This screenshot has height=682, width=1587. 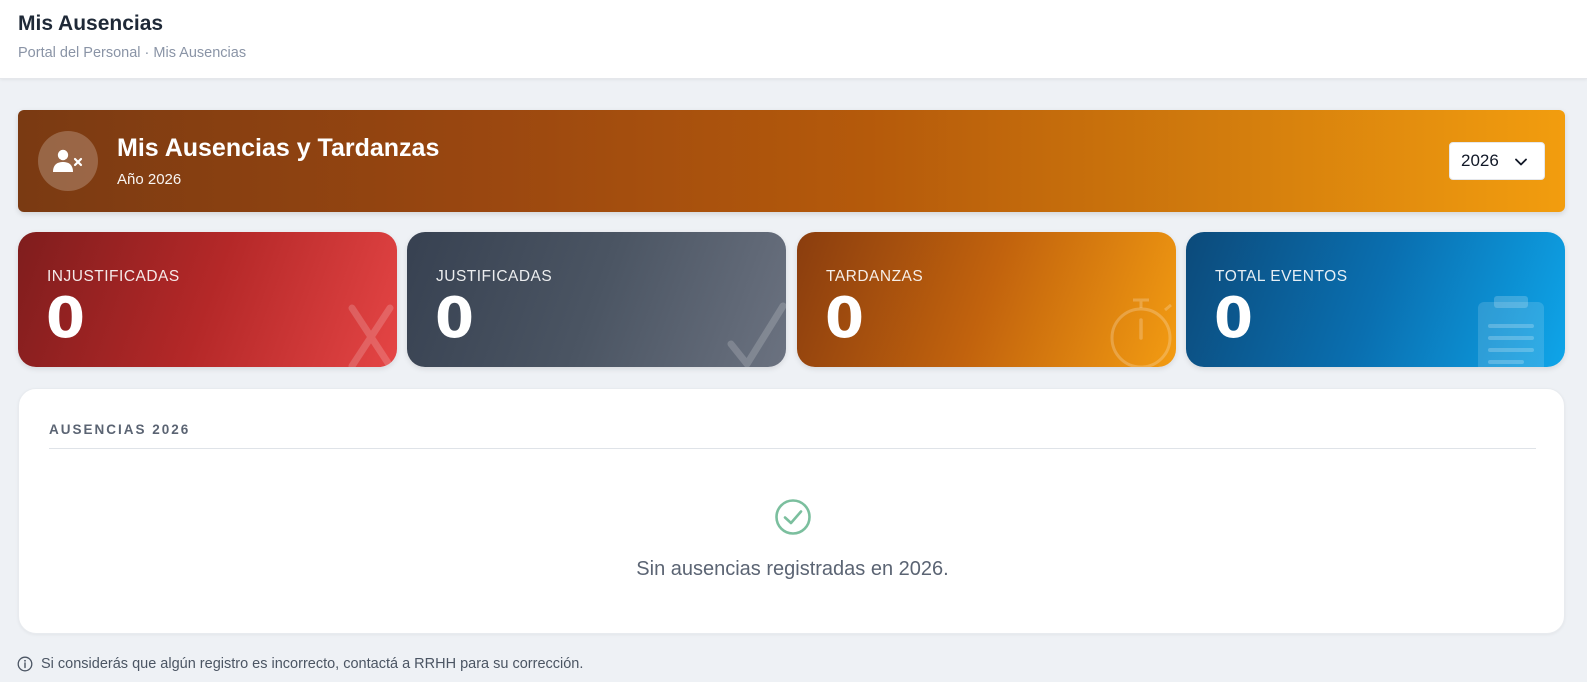 What do you see at coordinates (875, 276) in the screenshot?
I see `stat-label: TARDANZAS` at bounding box center [875, 276].